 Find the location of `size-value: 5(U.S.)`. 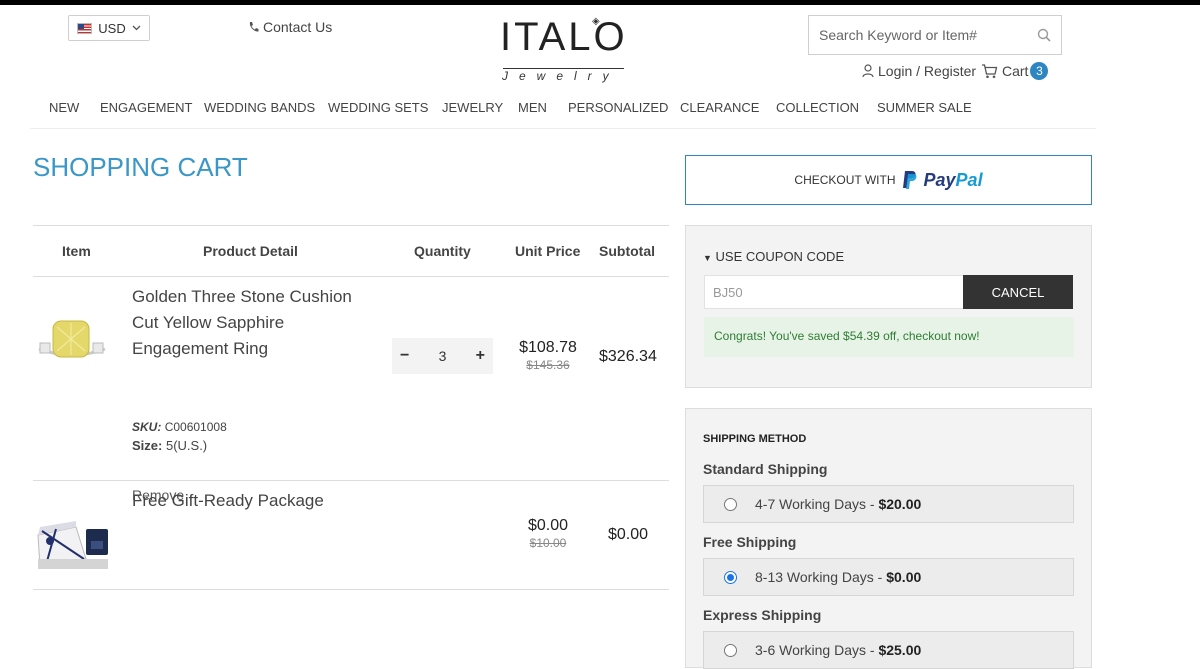

size-value: 5(U.S.) is located at coordinates (186, 445).